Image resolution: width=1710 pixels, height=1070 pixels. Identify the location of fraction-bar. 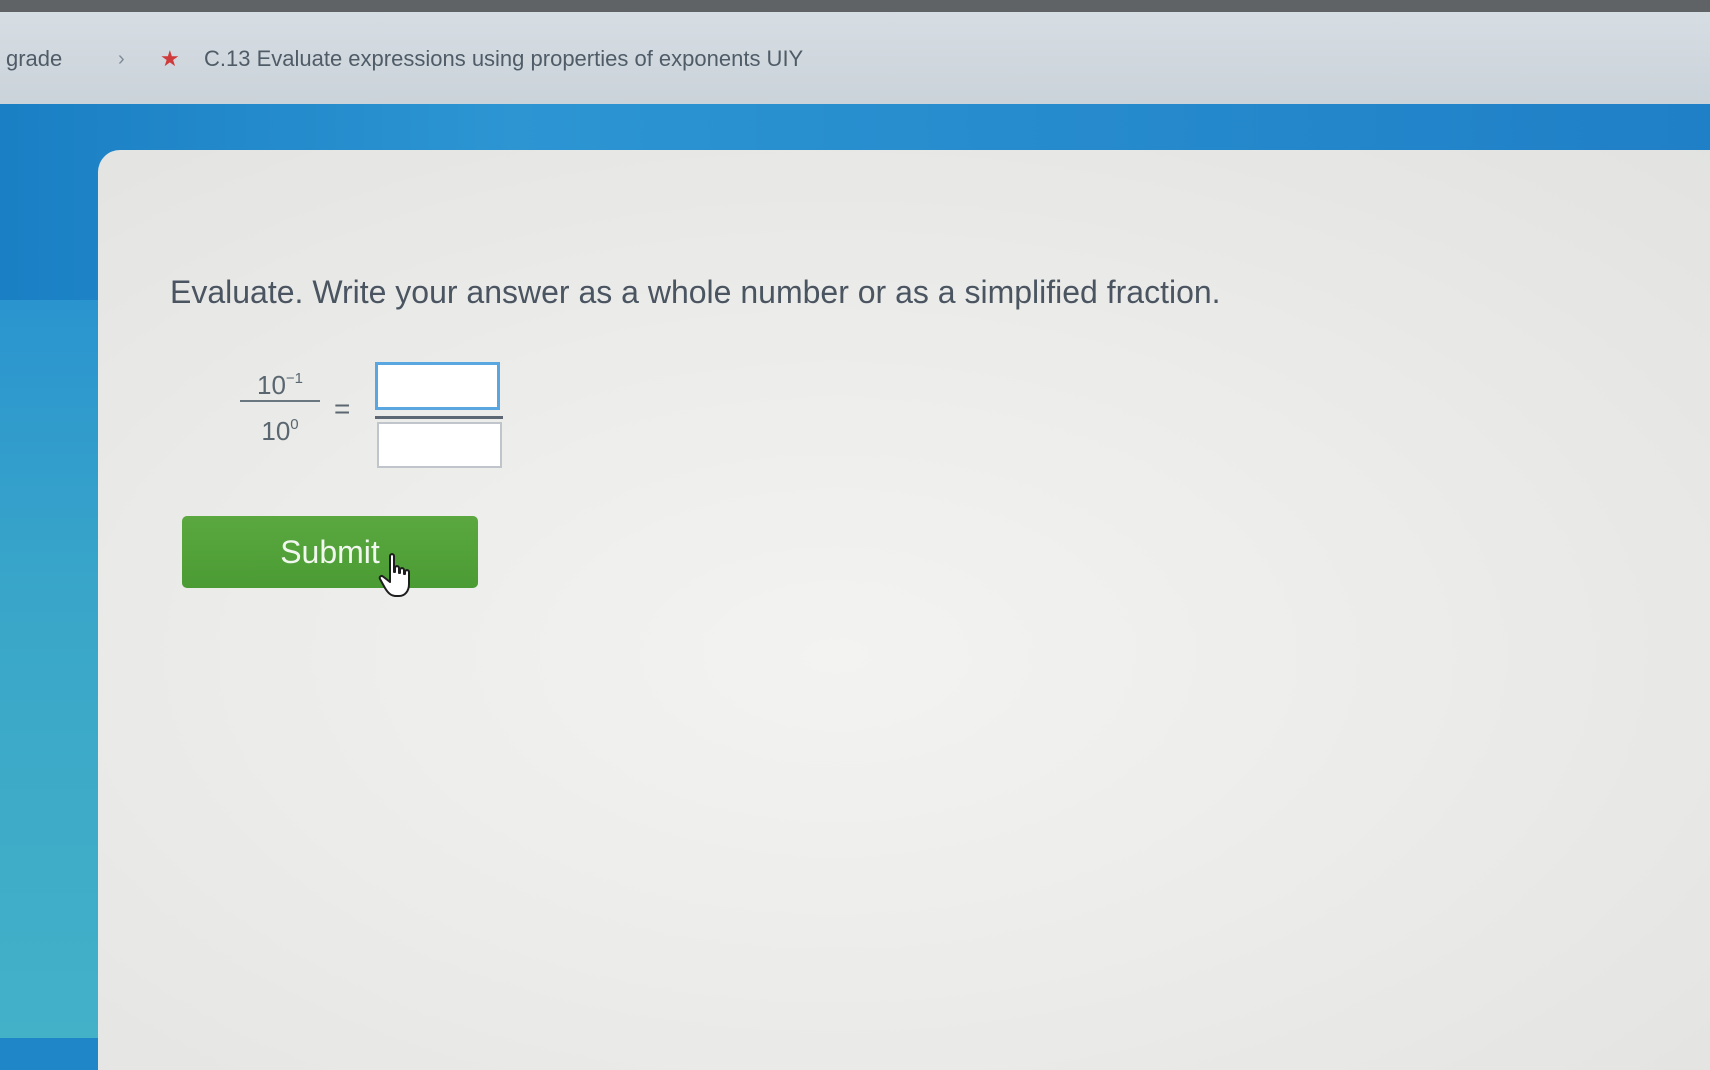
(280, 401).